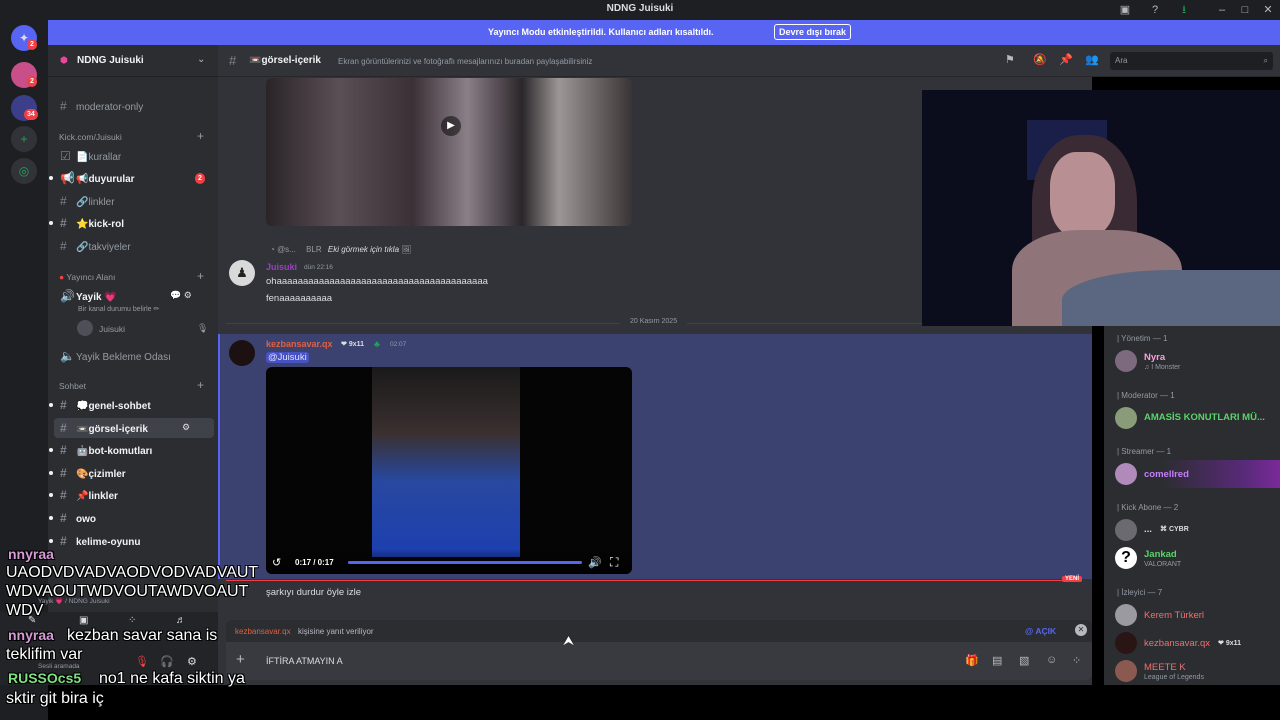 The width and height of the screenshot is (1280, 720). Describe the element at coordinates (451, 126) in the screenshot. I see `play-icon: ▶` at that location.